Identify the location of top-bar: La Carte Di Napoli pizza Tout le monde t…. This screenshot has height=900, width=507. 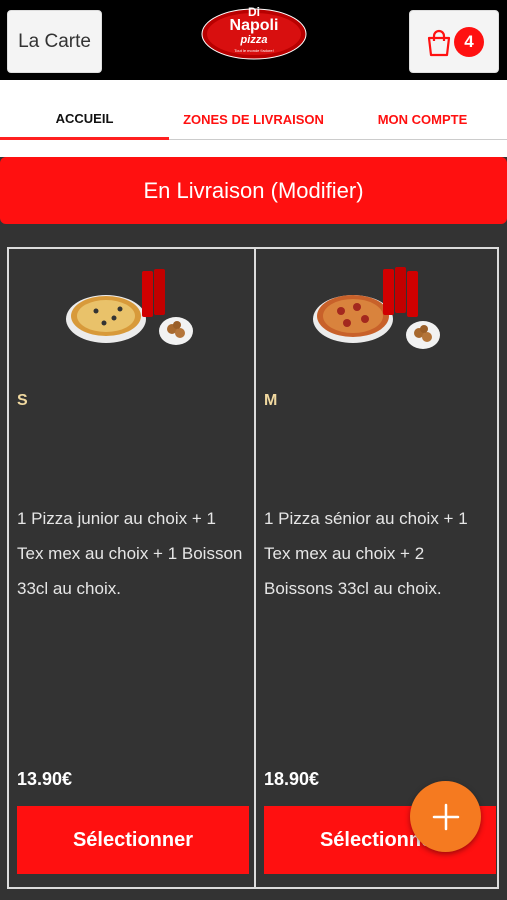
(253, 40).